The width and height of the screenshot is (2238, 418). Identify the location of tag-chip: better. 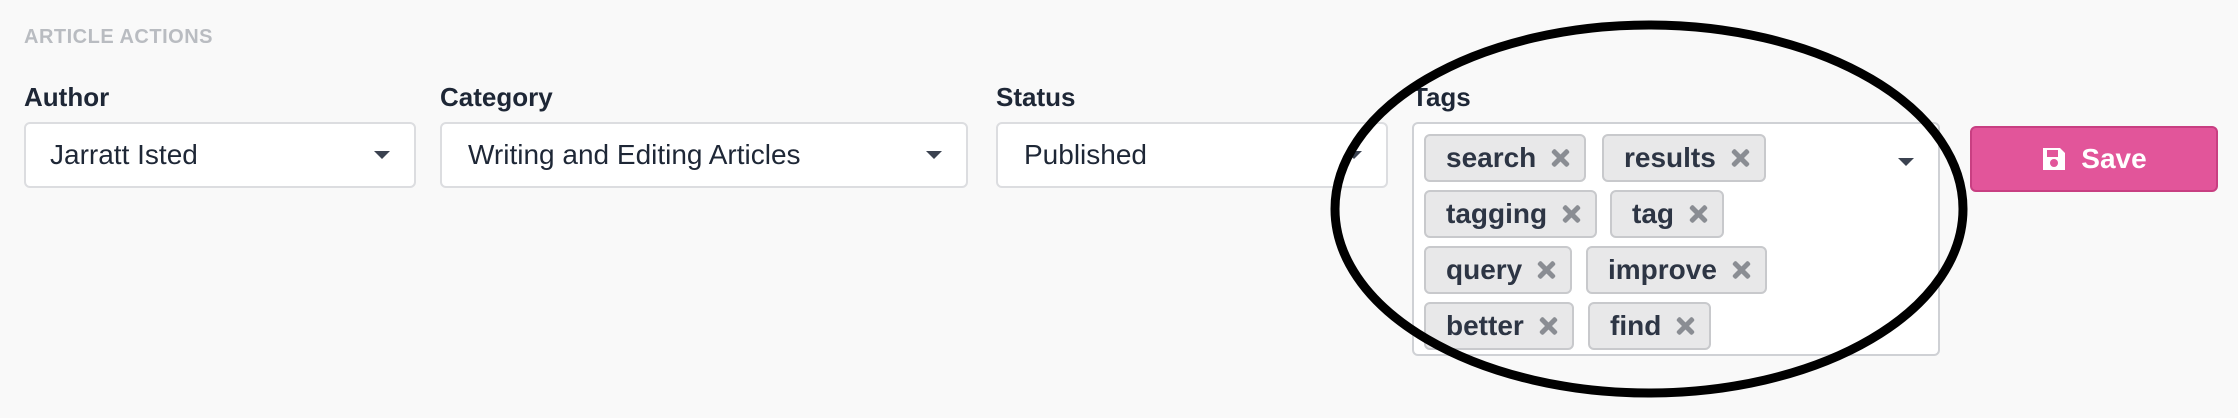
(1499, 326).